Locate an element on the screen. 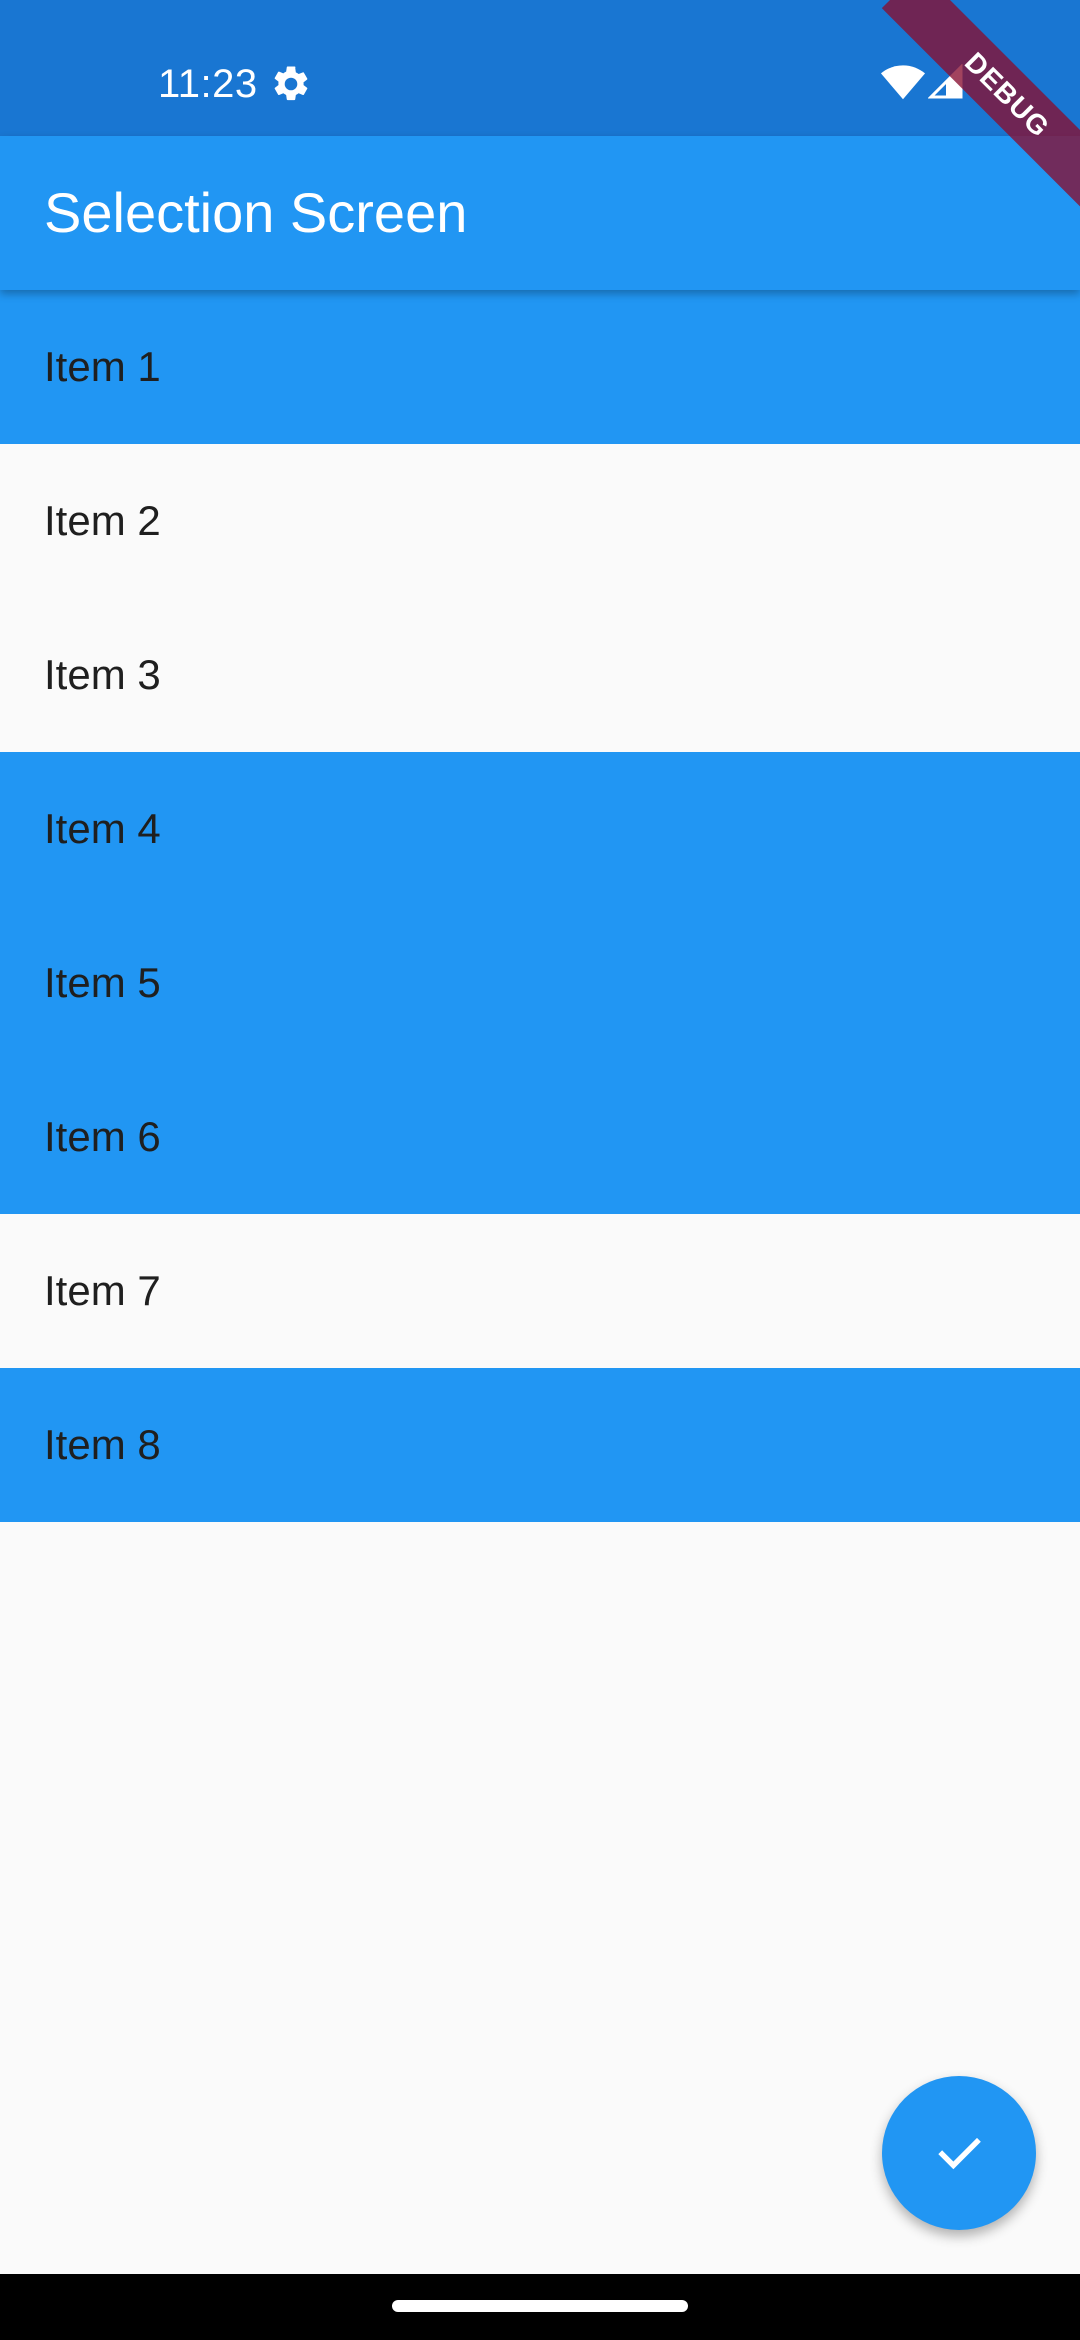 The height and width of the screenshot is (2340, 1080). list-item-4: Item 4 is located at coordinates (540, 829).